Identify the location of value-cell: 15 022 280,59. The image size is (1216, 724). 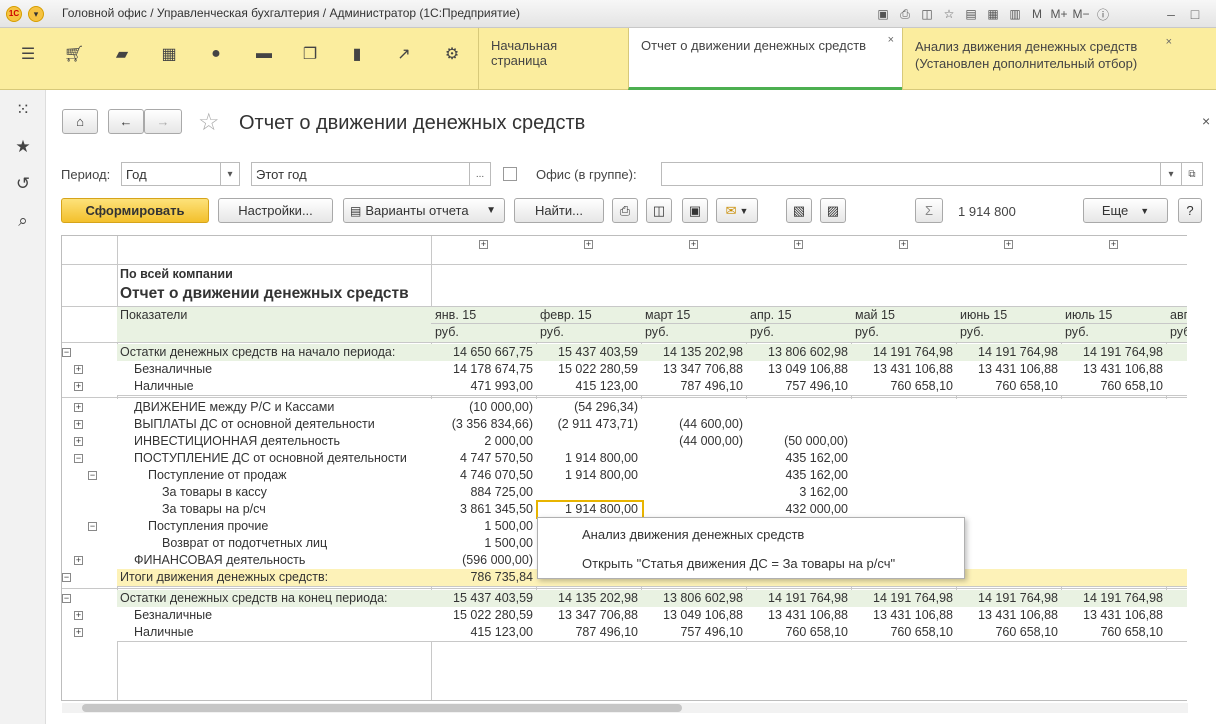
(482, 615).